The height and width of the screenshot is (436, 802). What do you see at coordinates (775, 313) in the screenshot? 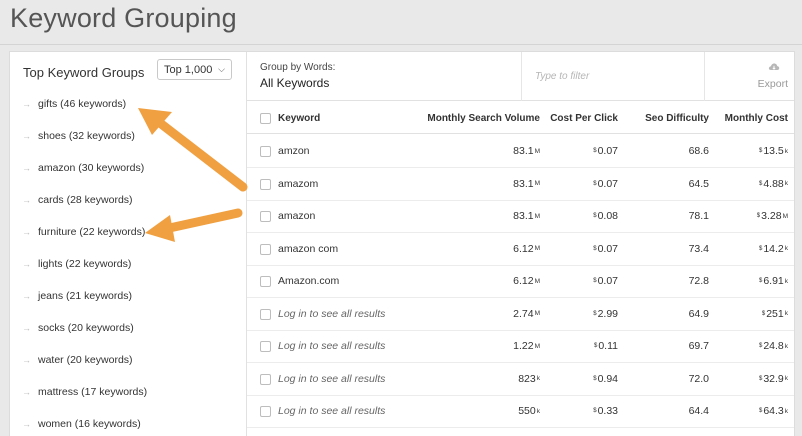
I see `cost-value: 251` at bounding box center [775, 313].